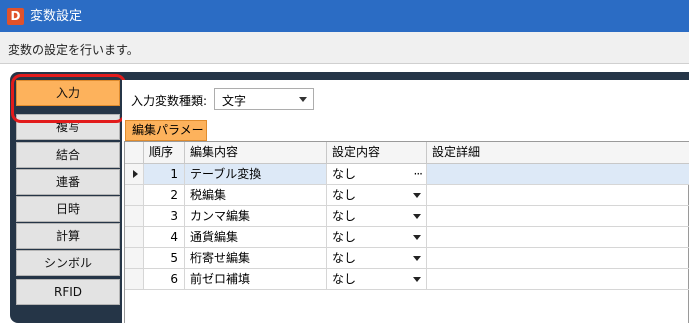 The height and width of the screenshot is (323, 689). Describe the element at coordinates (164, 216) in the screenshot. I see `cell-order: 3` at that location.